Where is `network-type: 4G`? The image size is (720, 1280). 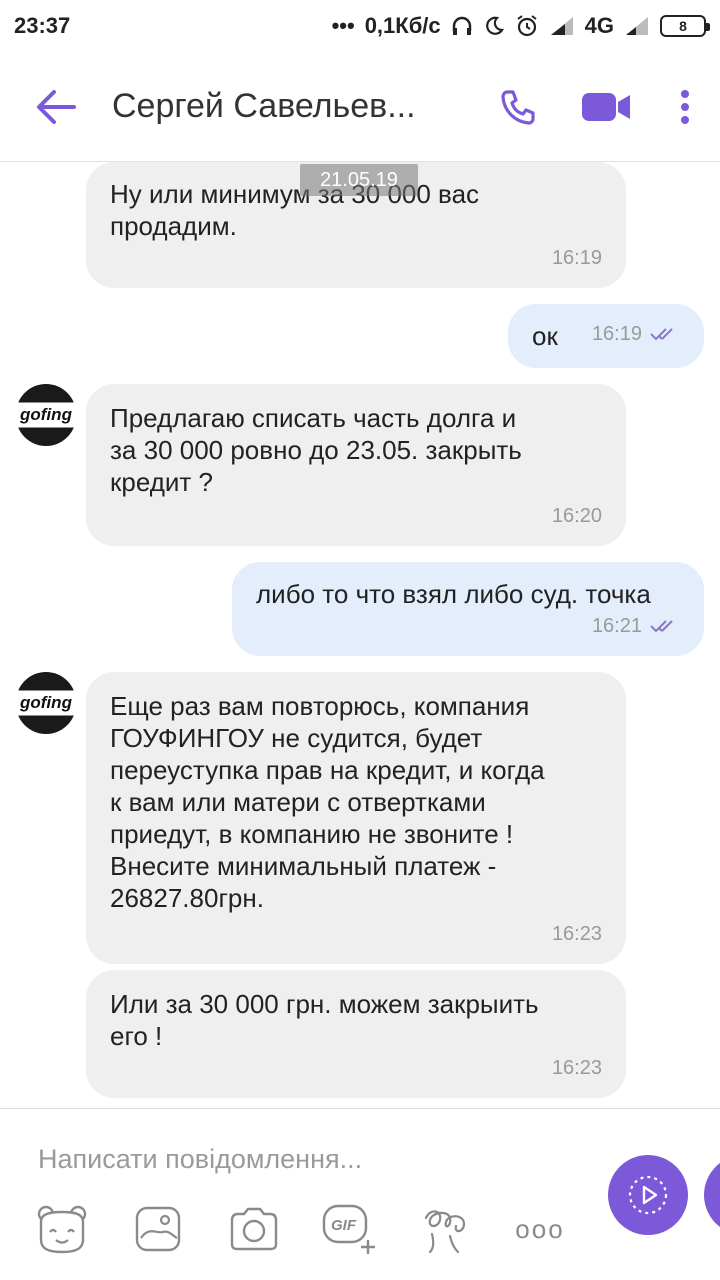 network-type: 4G is located at coordinates (599, 25).